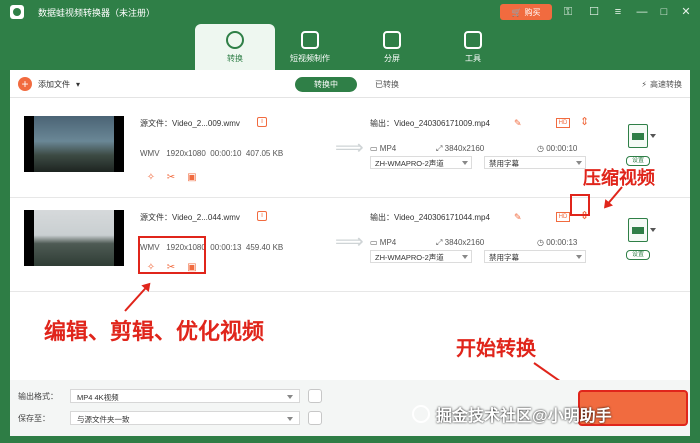  I want to click on highlight-box-compress, so click(580, 205).